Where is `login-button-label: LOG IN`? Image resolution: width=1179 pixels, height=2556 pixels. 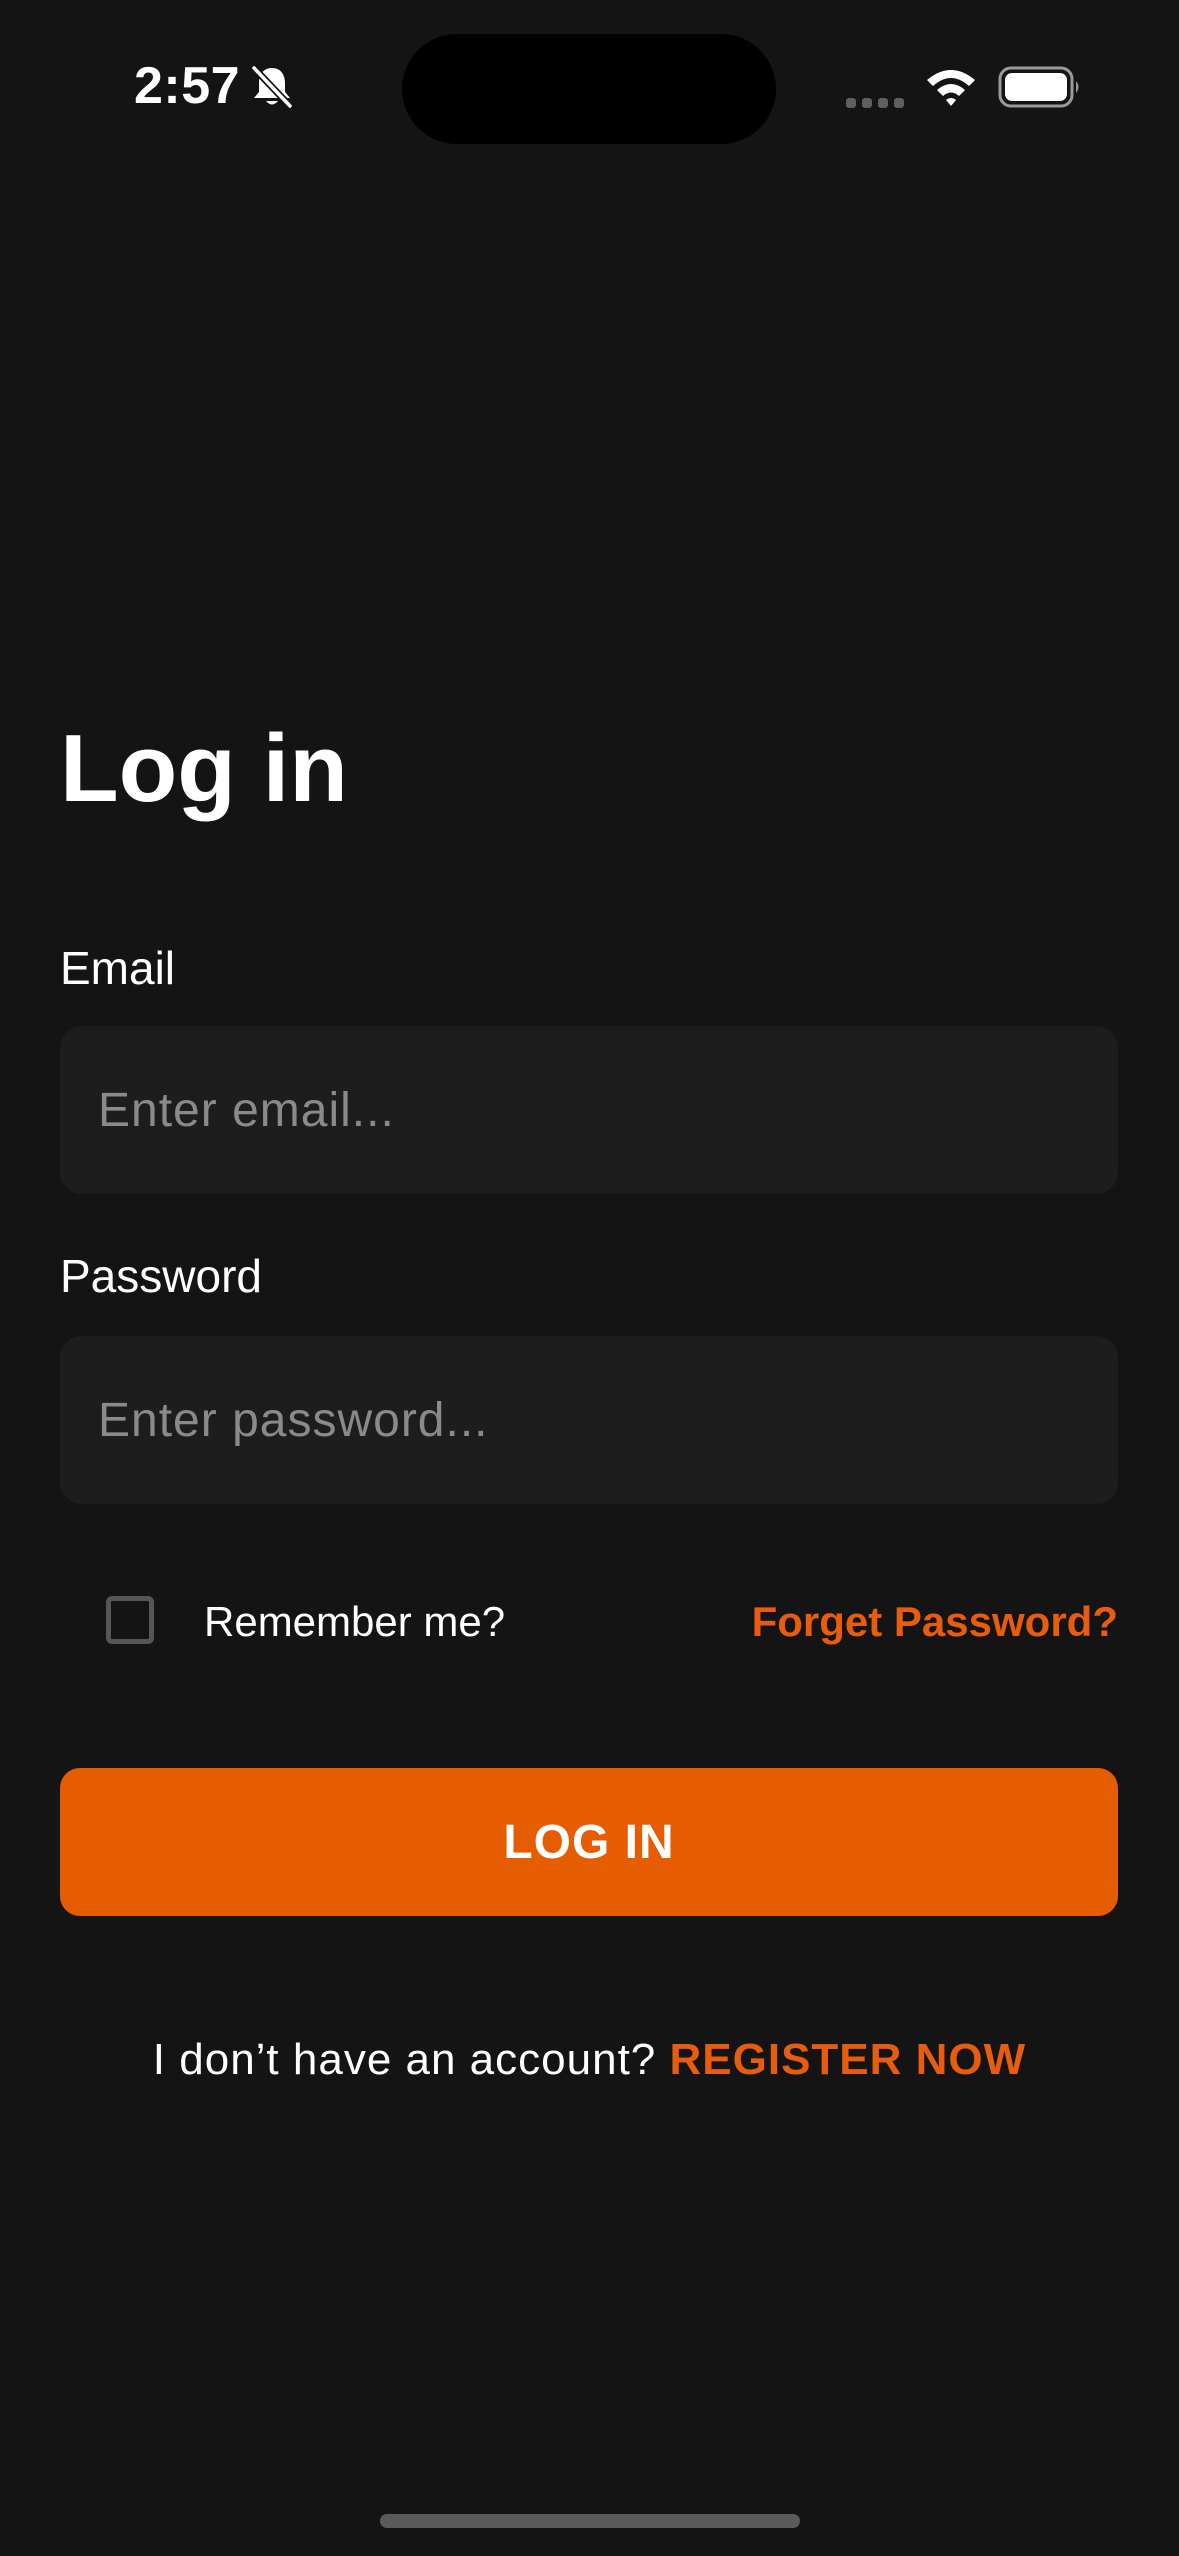
login-button-label: LOG IN is located at coordinates (589, 1842).